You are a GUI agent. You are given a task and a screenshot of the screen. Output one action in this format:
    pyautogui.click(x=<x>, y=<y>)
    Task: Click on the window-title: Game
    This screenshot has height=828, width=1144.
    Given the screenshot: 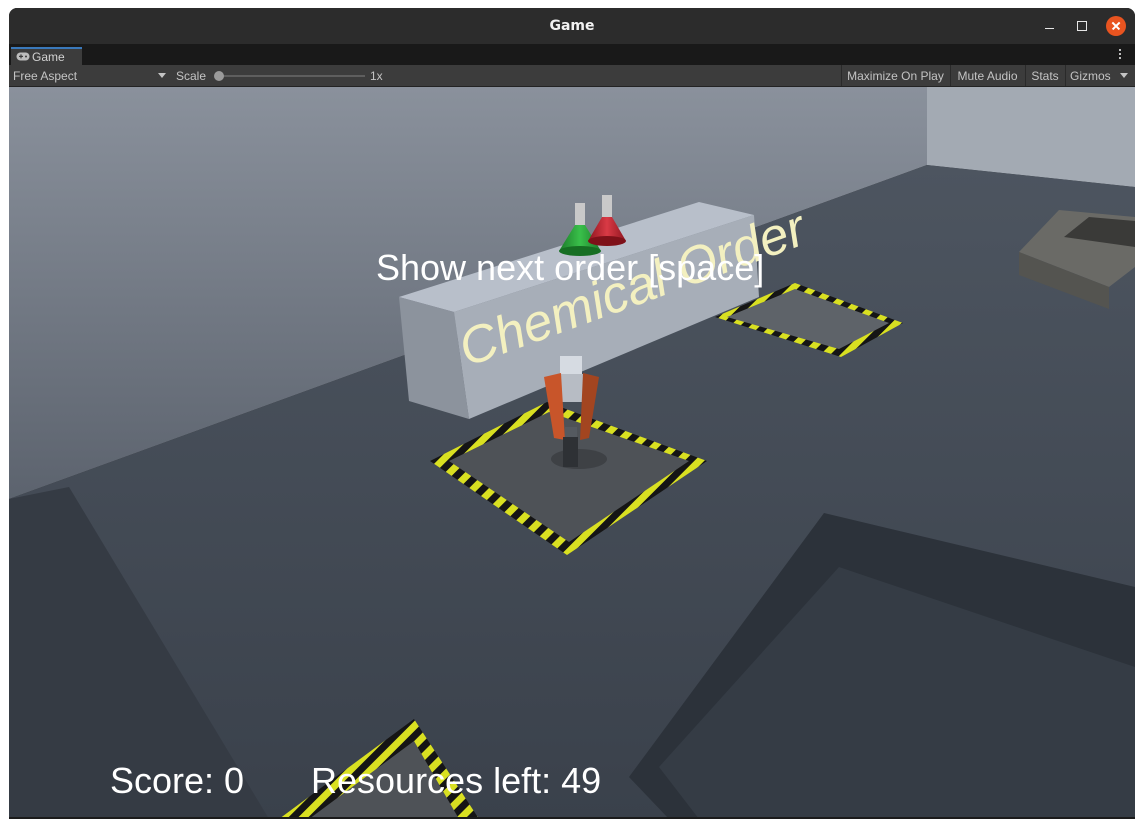 What is the action you would take?
    pyautogui.click(x=572, y=26)
    